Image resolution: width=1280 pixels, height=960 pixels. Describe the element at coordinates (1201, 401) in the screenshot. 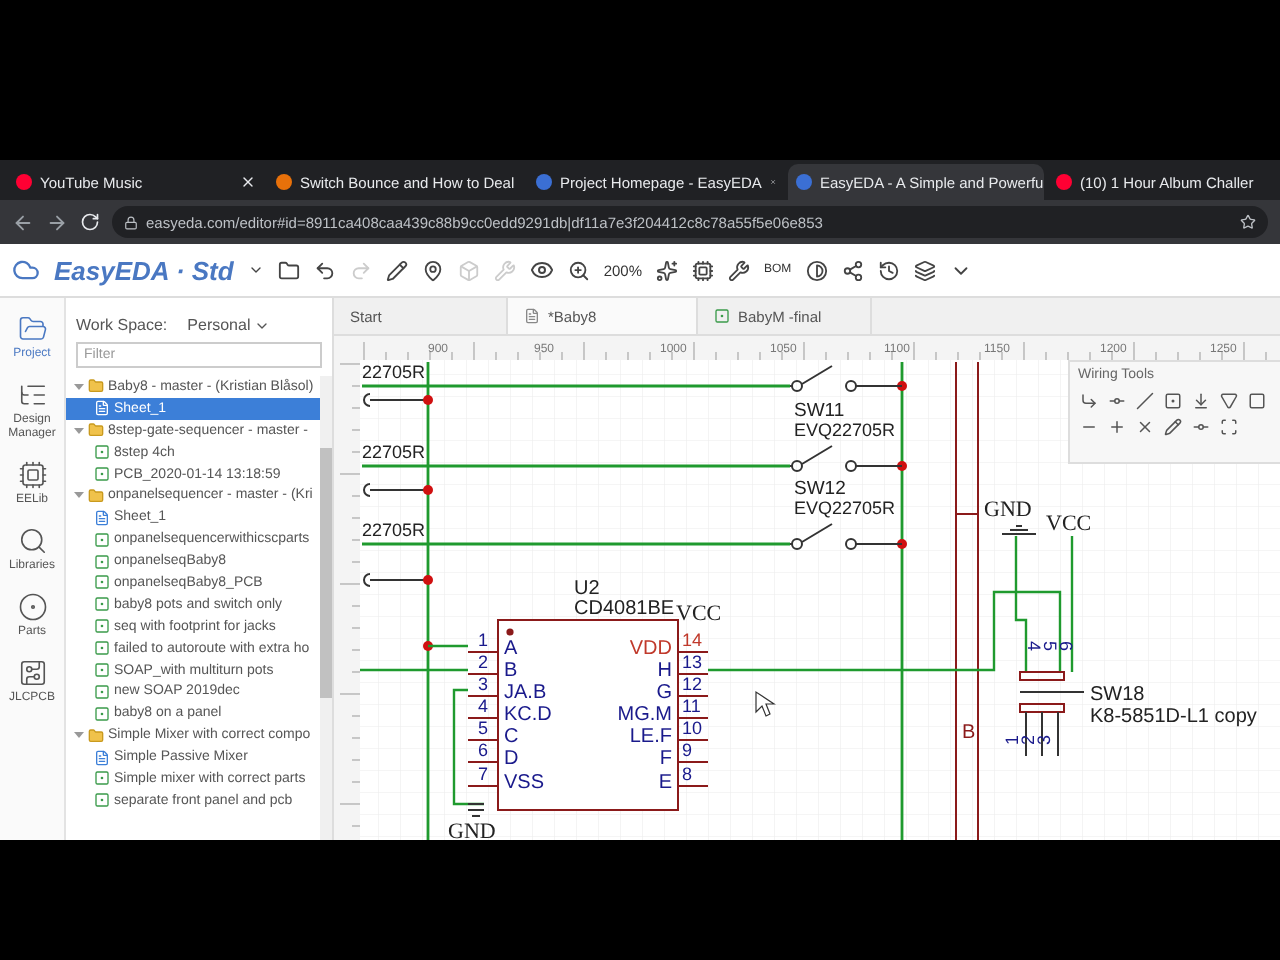

I see `arrow-down-line-icon` at that location.